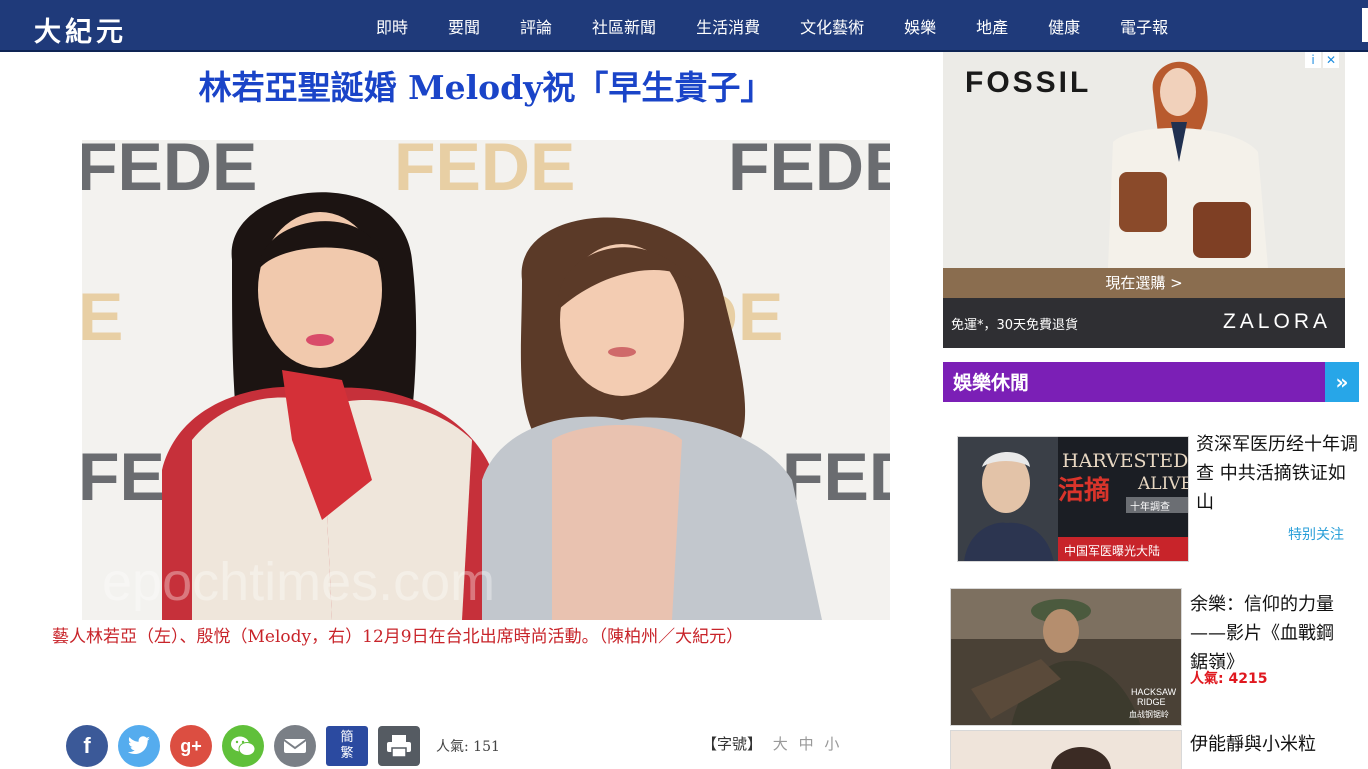 The width and height of the screenshot is (1368, 769). I want to click on ad-shop-now-button: 現在選購 >, so click(1144, 283).